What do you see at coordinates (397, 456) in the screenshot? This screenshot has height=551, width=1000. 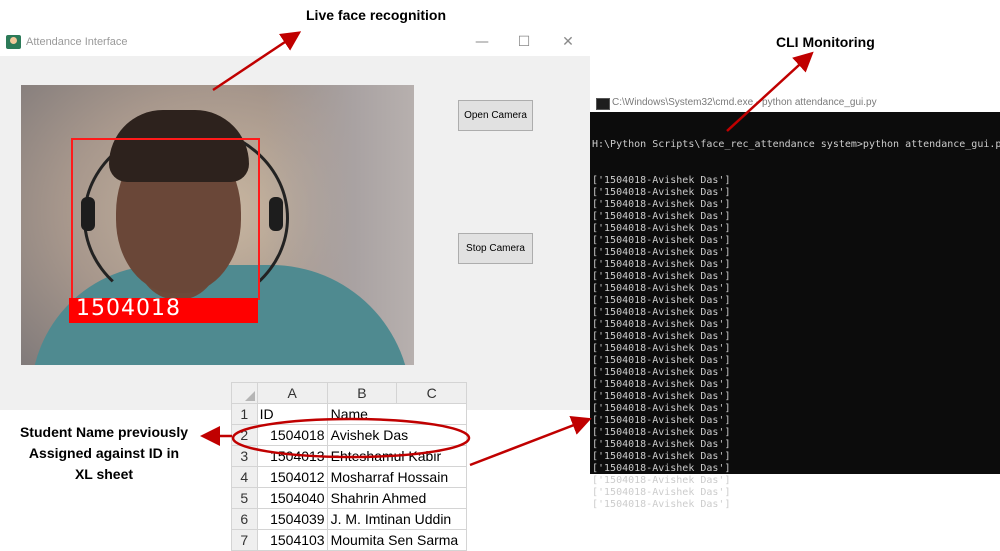 I see `name-cell: Ehteshamul Kabir` at bounding box center [397, 456].